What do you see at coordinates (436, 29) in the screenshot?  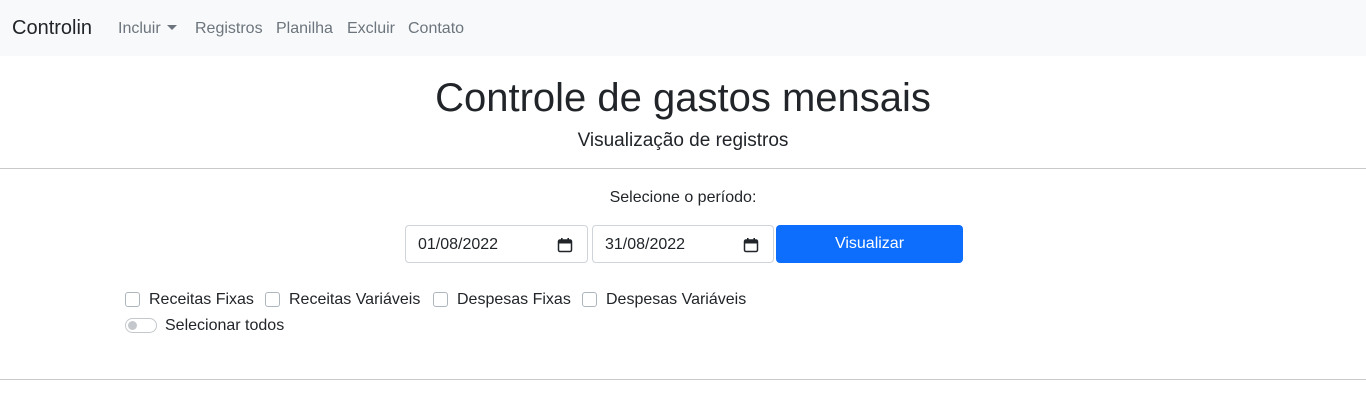 I see `nav-item-contato: Contato` at bounding box center [436, 29].